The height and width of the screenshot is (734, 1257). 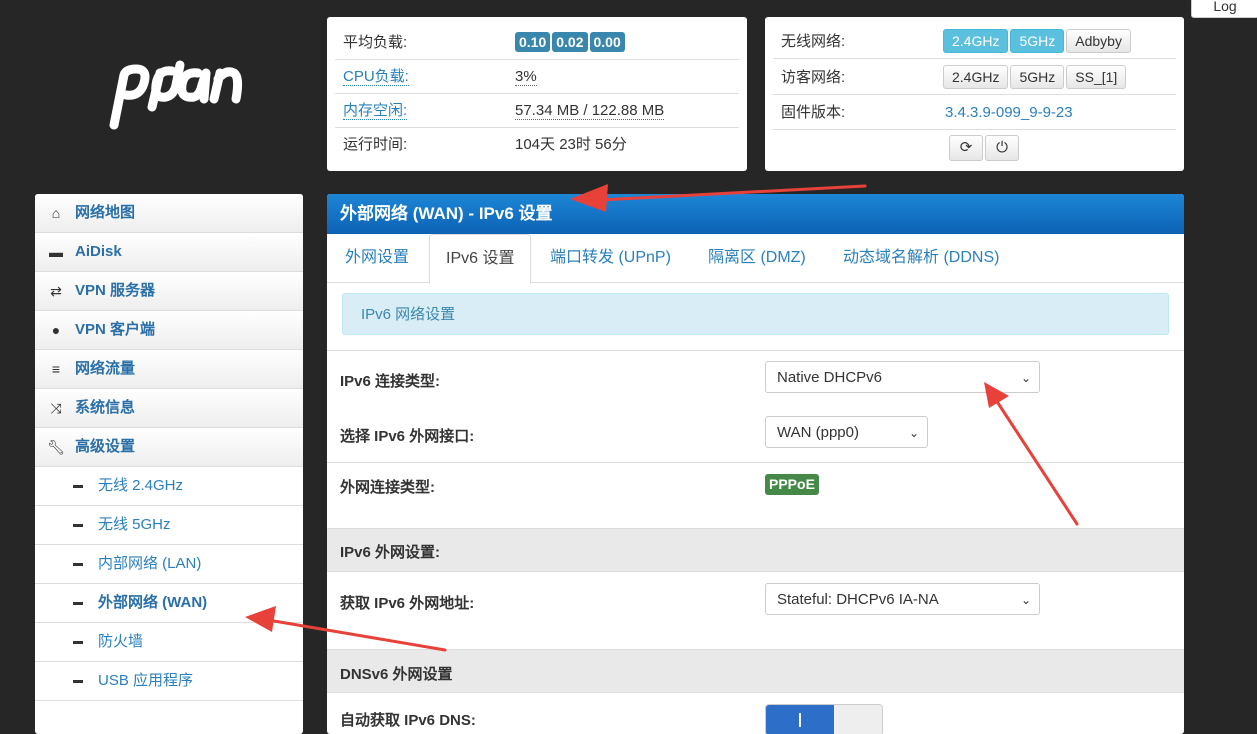 What do you see at coordinates (407, 436) in the screenshot?
I see `wan-iface-label: 选择 IPv6 外网接口:` at bounding box center [407, 436].